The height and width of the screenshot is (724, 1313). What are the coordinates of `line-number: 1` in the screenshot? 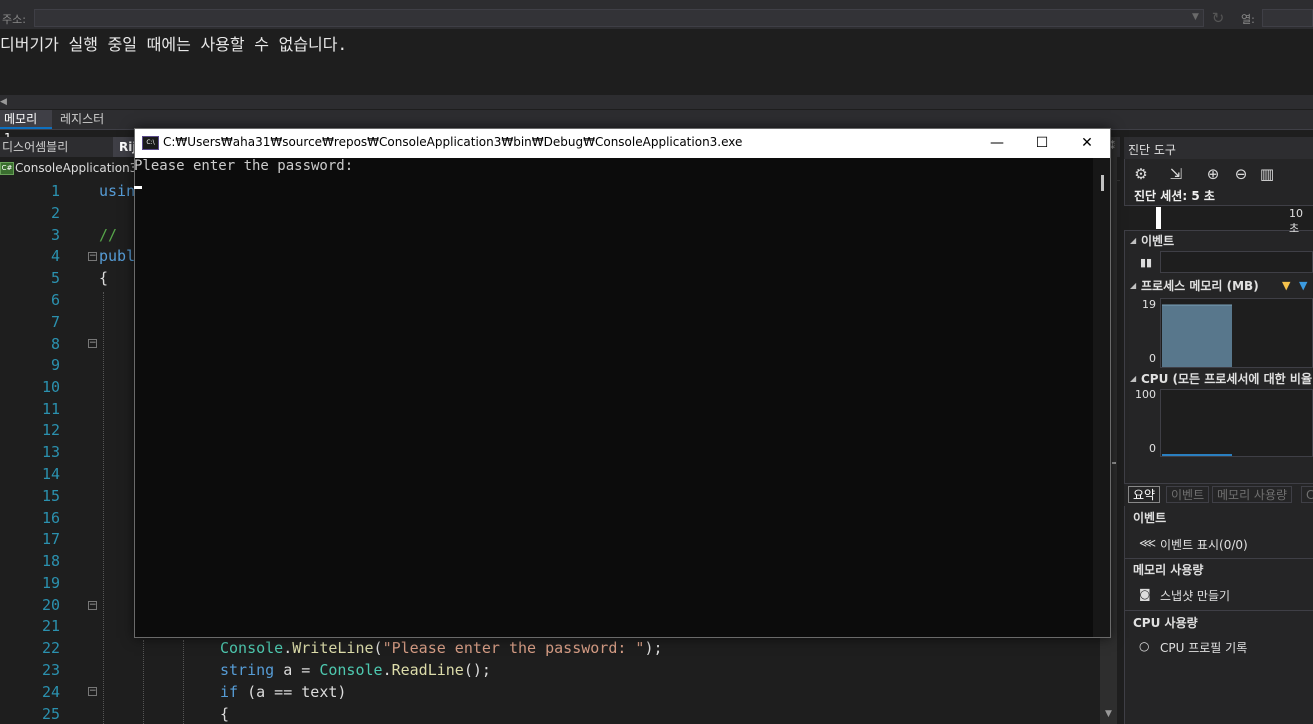 It's located at (55, 191).